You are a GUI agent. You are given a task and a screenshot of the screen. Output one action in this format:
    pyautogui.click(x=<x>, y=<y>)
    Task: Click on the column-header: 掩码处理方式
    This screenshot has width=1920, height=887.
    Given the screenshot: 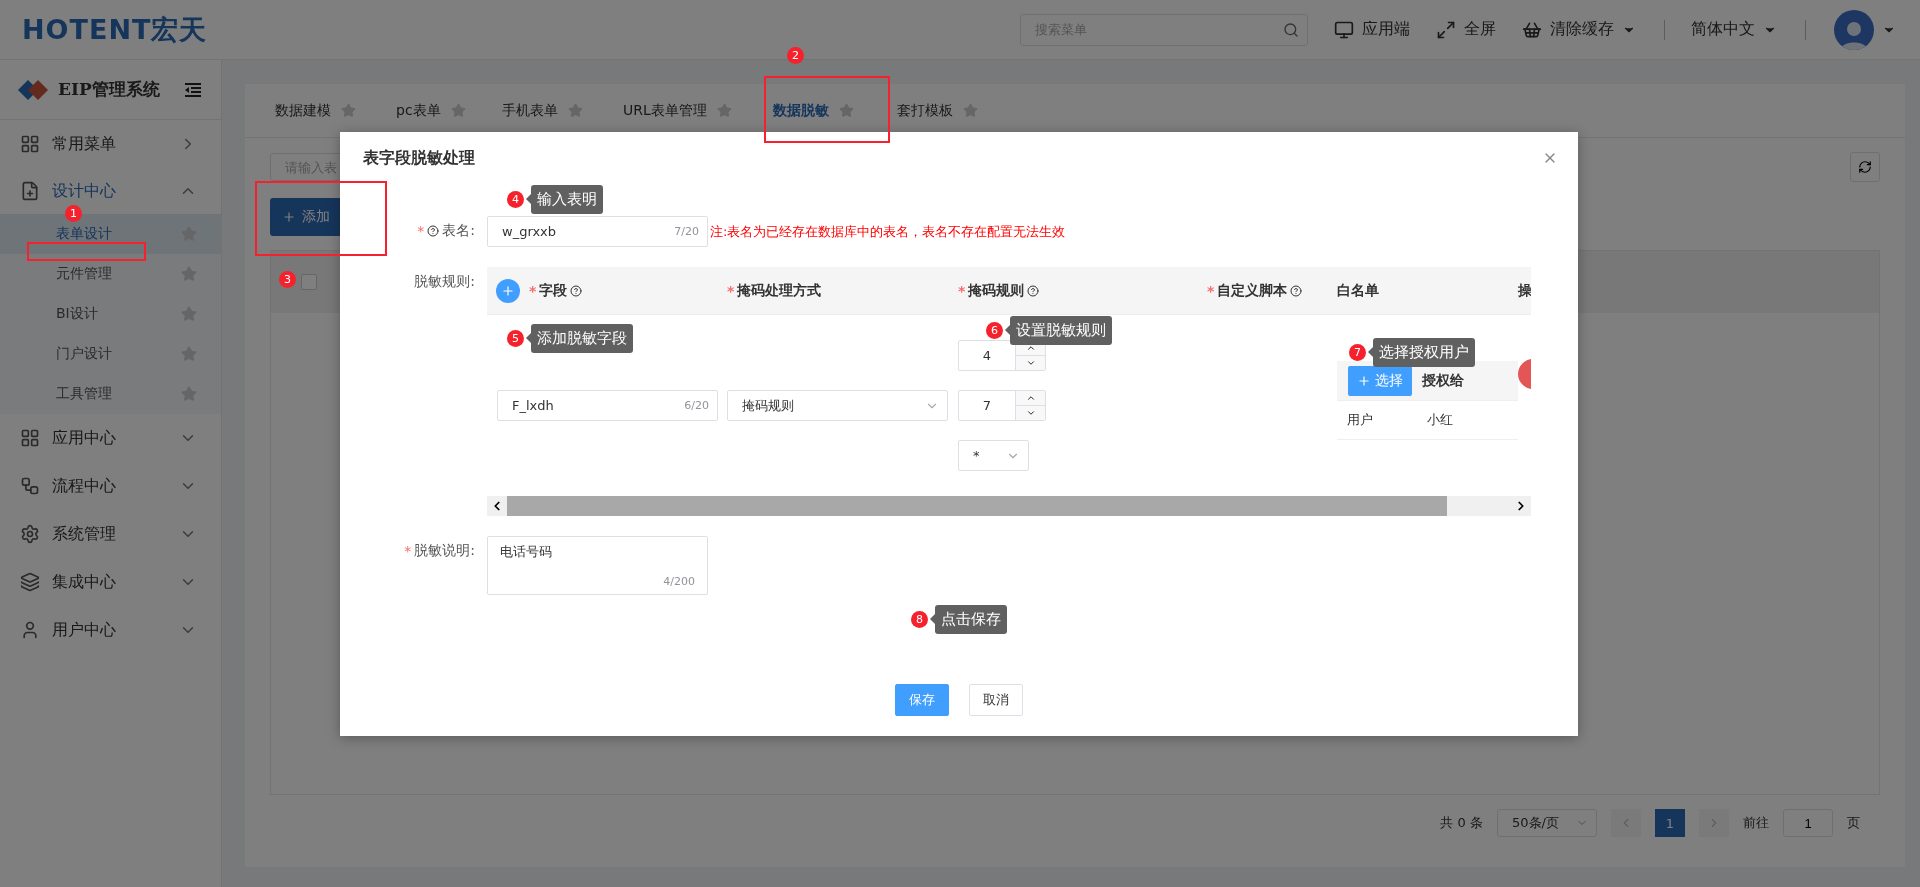 What is the action you would take?
    pyautogui.click(x=779, y=290)
    